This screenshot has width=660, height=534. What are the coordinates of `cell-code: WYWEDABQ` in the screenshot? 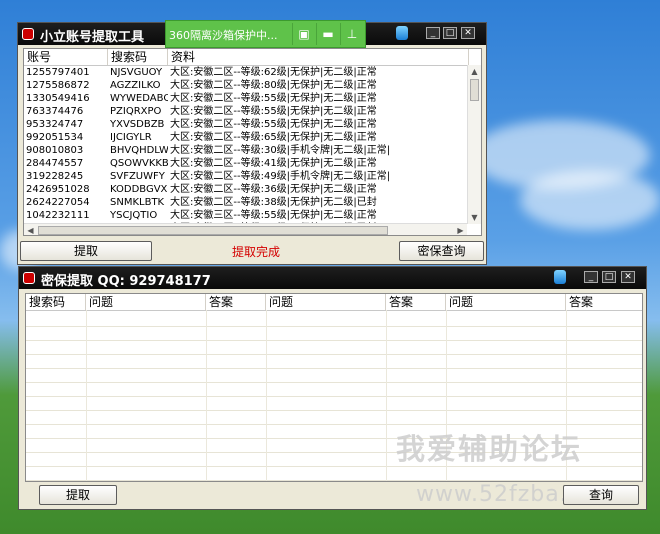 It's located at (139, 98).